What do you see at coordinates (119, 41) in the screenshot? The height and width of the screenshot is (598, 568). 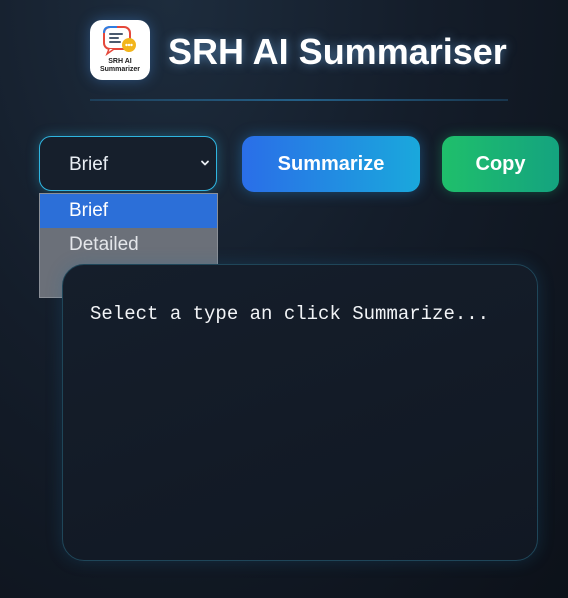 I see `chat-summary-icon` at bounding box center [119, 41].